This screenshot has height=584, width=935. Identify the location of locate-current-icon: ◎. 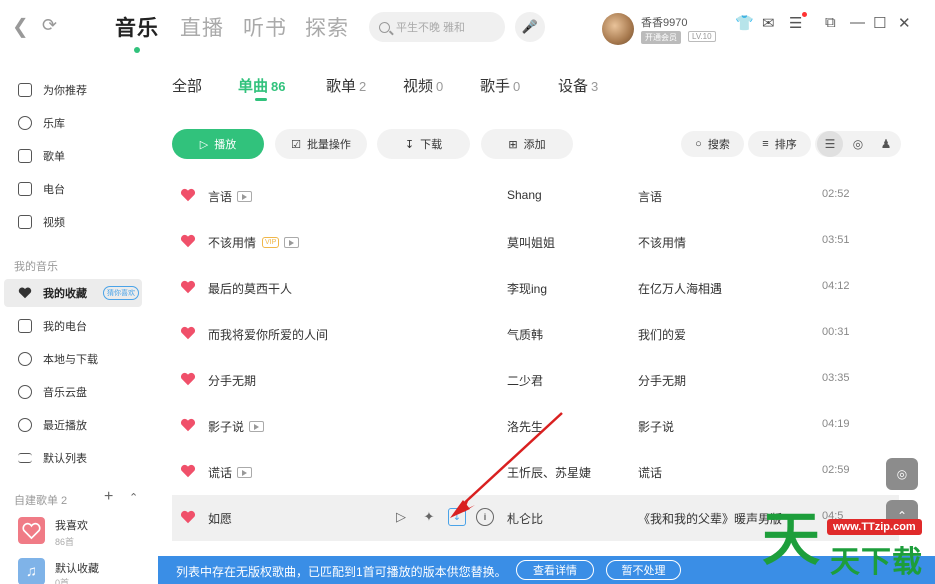
(902, 474).